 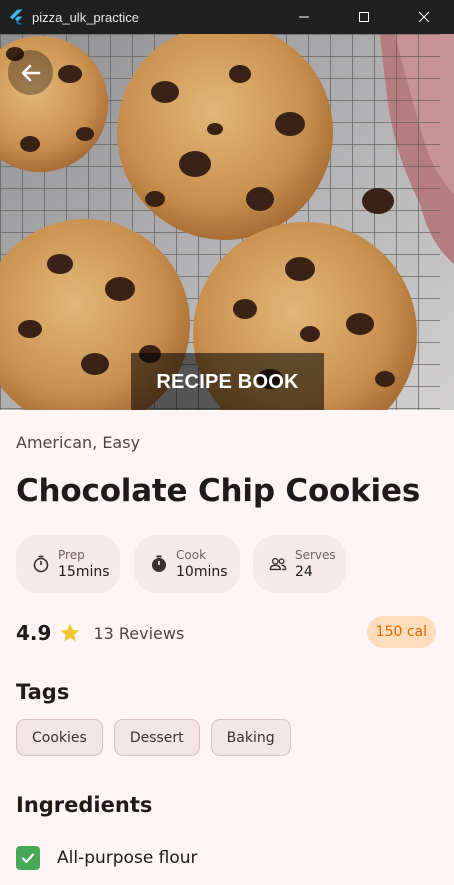 I want to click on window-title: pizza_ulk_practice, so click(x=85, y=17).